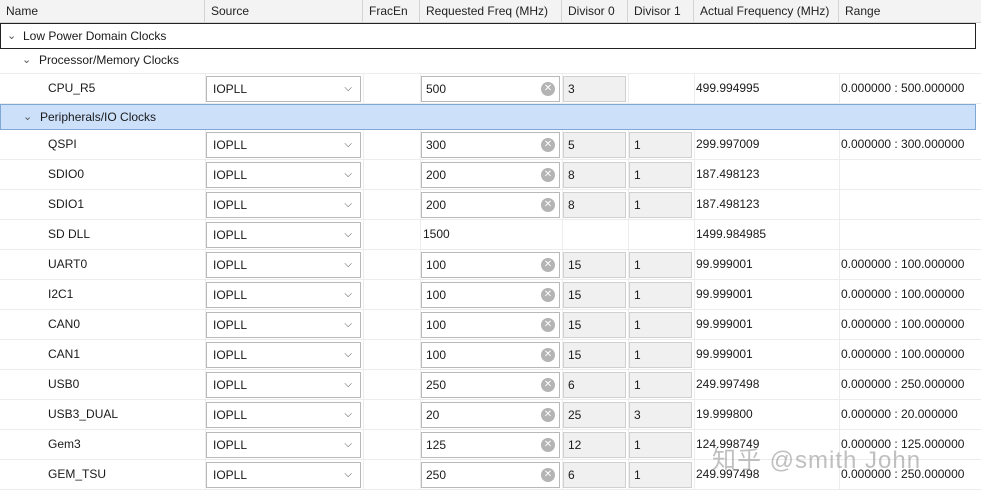  What do you see at coordinates (594, 89) in the screenshot?
I see `divisor0-field: 3` at bounding box center [594, 89].